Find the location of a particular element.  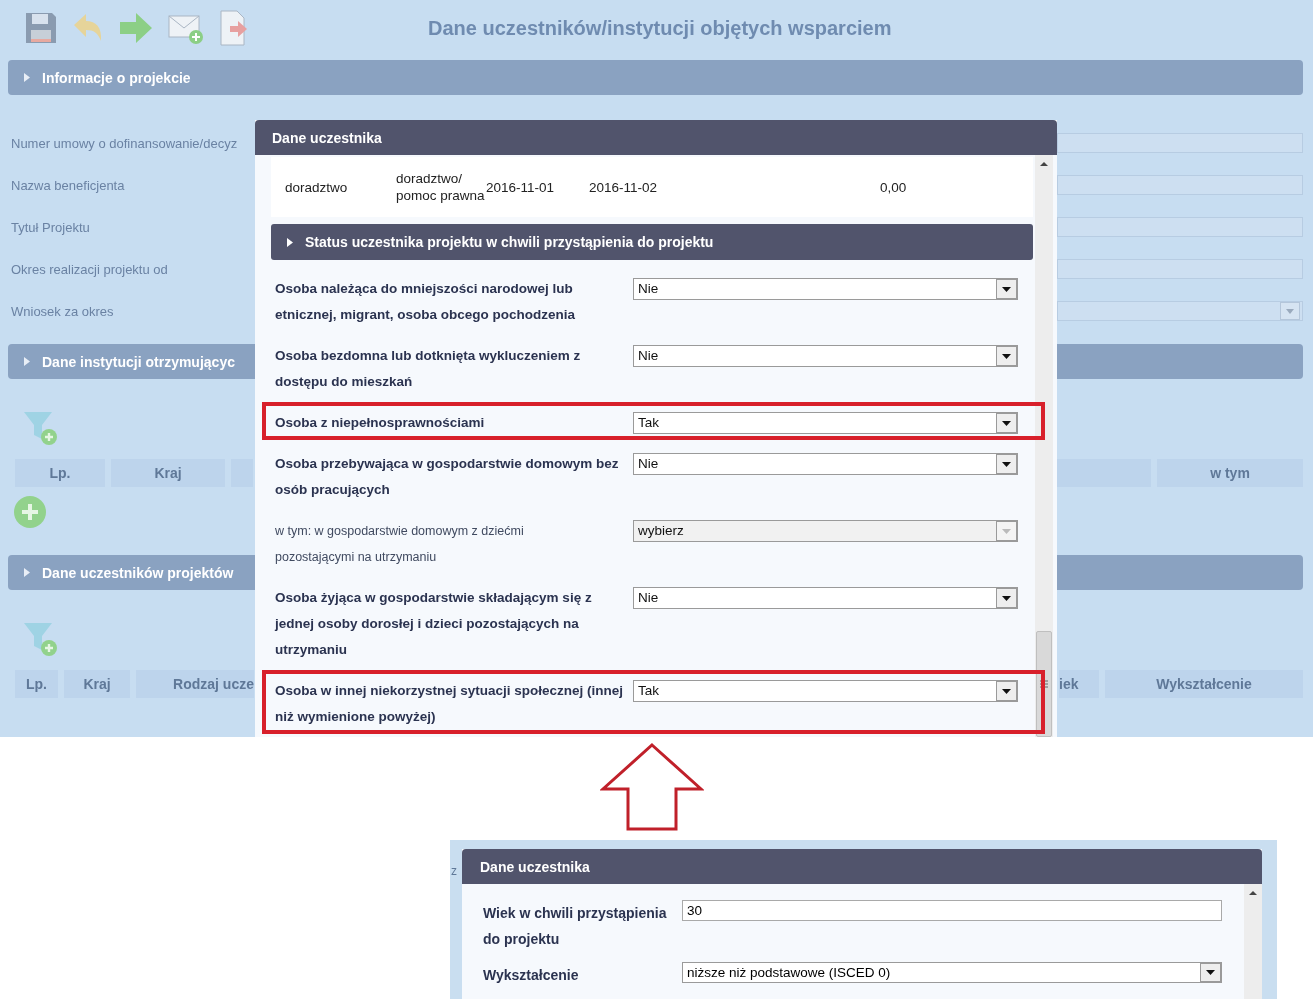

input-field: 30 is located at coordinates (952, 910).